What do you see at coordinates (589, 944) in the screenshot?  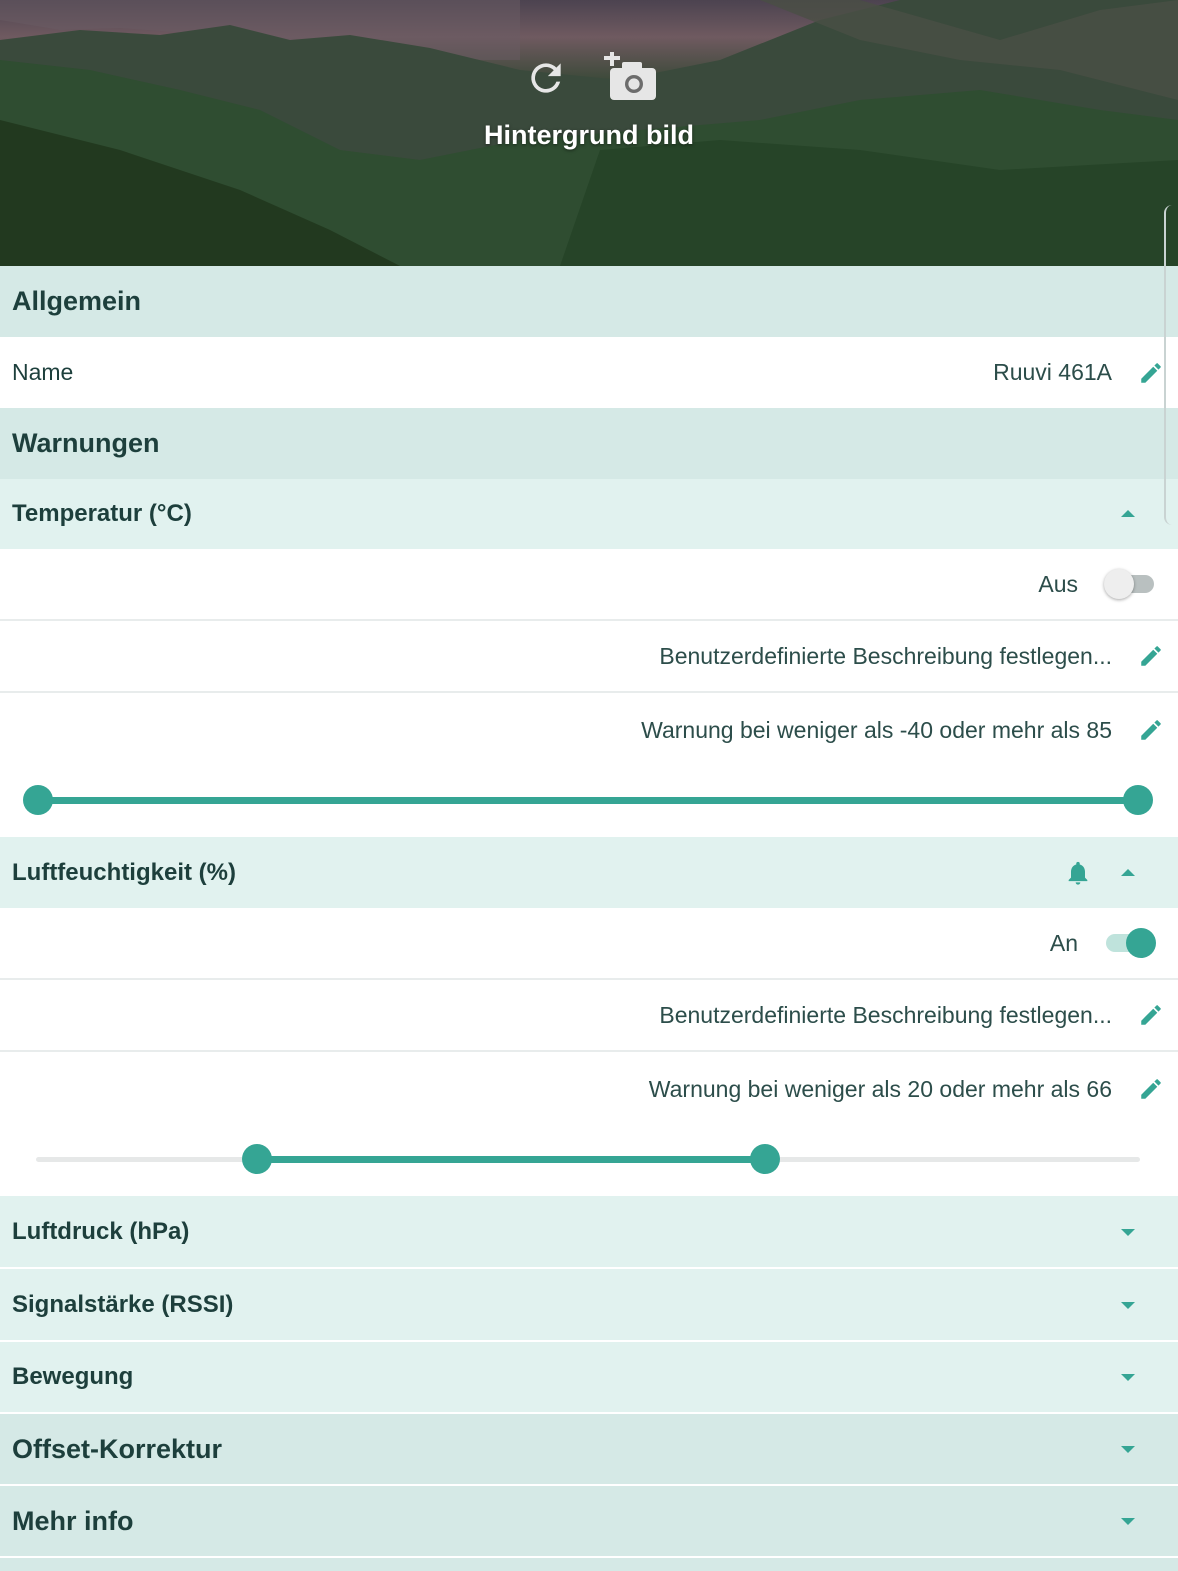 I see `humidity-toggle-row: An` at bounding box center [589, 944].